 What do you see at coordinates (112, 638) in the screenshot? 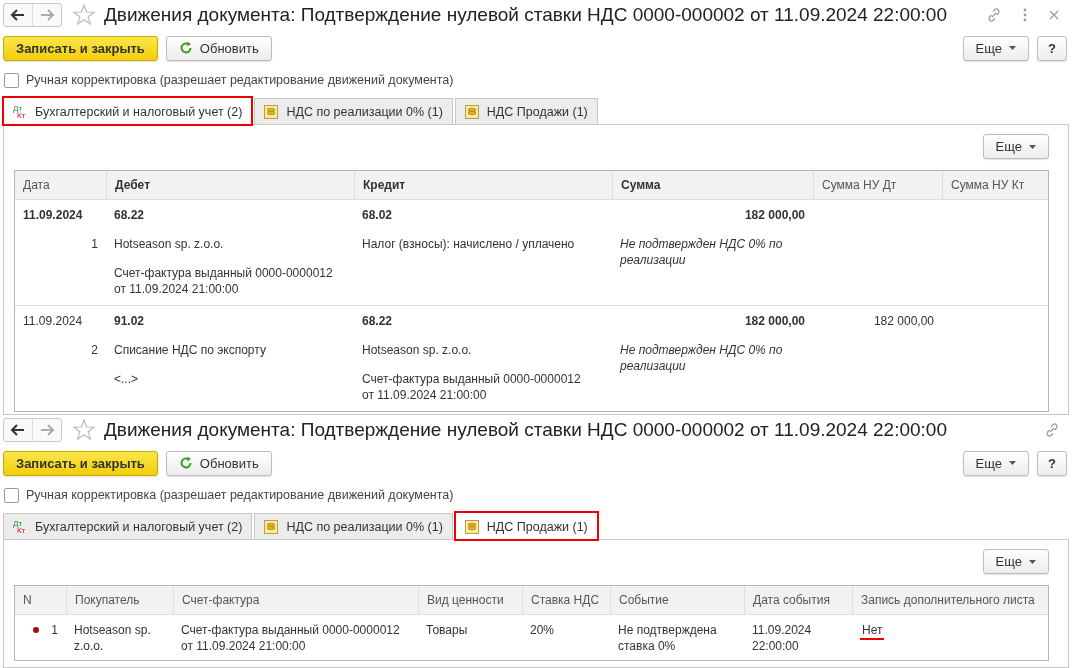
I see `table-cell: Hotseason sp. z.o.o.` at bounding box center [112, 638].